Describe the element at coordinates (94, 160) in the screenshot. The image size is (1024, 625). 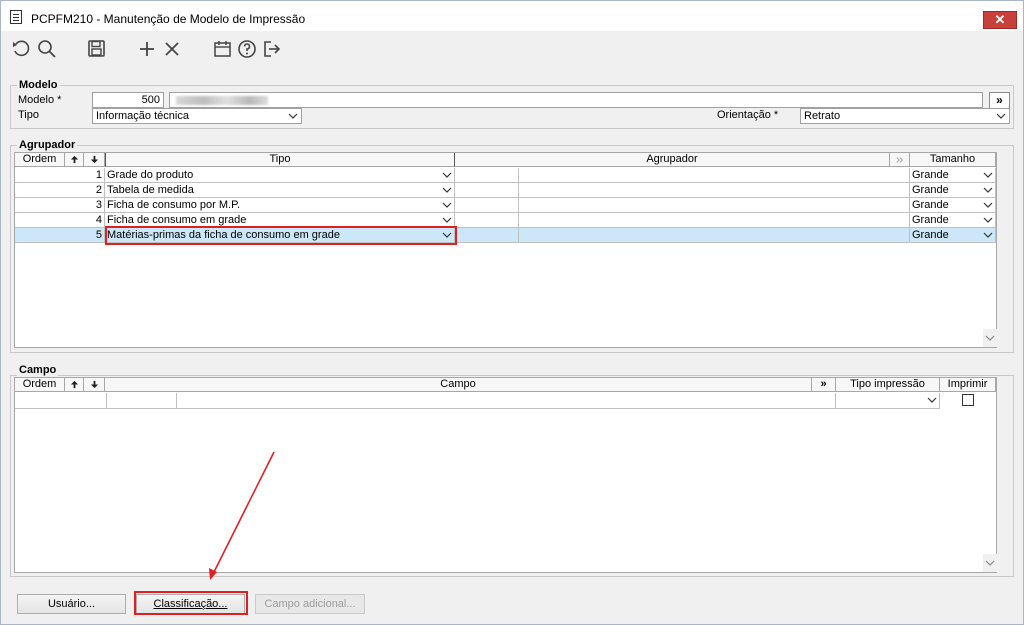
I see `sort-down-icon` at that location.